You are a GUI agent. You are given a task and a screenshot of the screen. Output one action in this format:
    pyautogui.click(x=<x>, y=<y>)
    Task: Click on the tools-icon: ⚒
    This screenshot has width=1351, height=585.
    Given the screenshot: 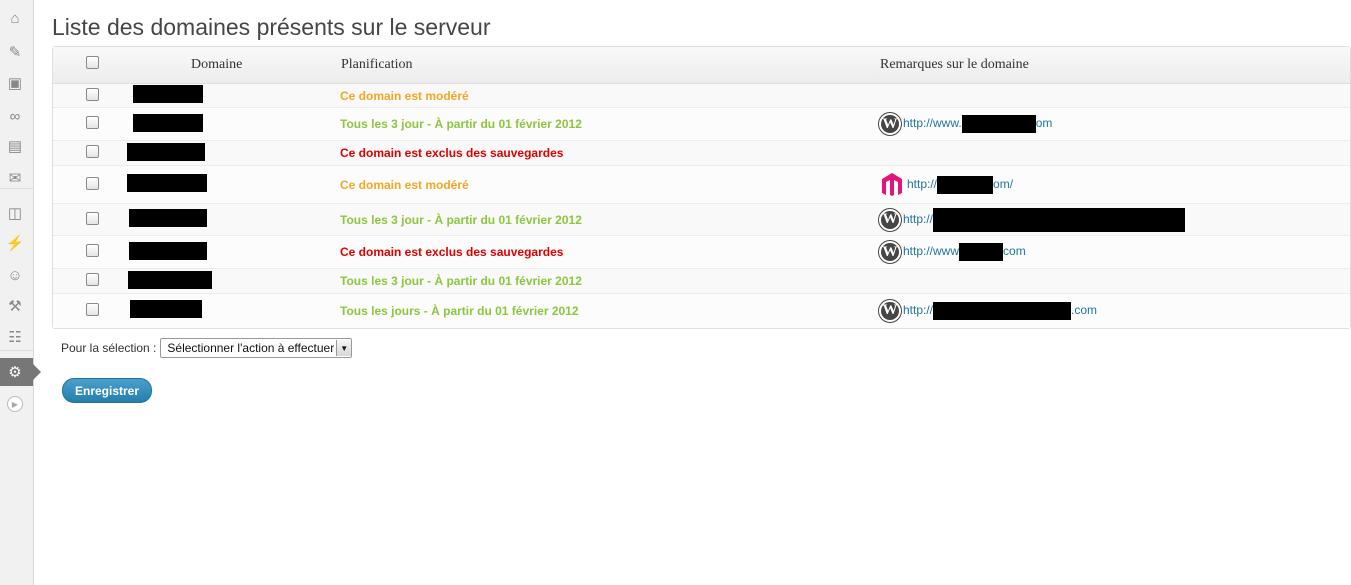 What is the action you would take?
    pyautogui.click(x=15, y=306)
    